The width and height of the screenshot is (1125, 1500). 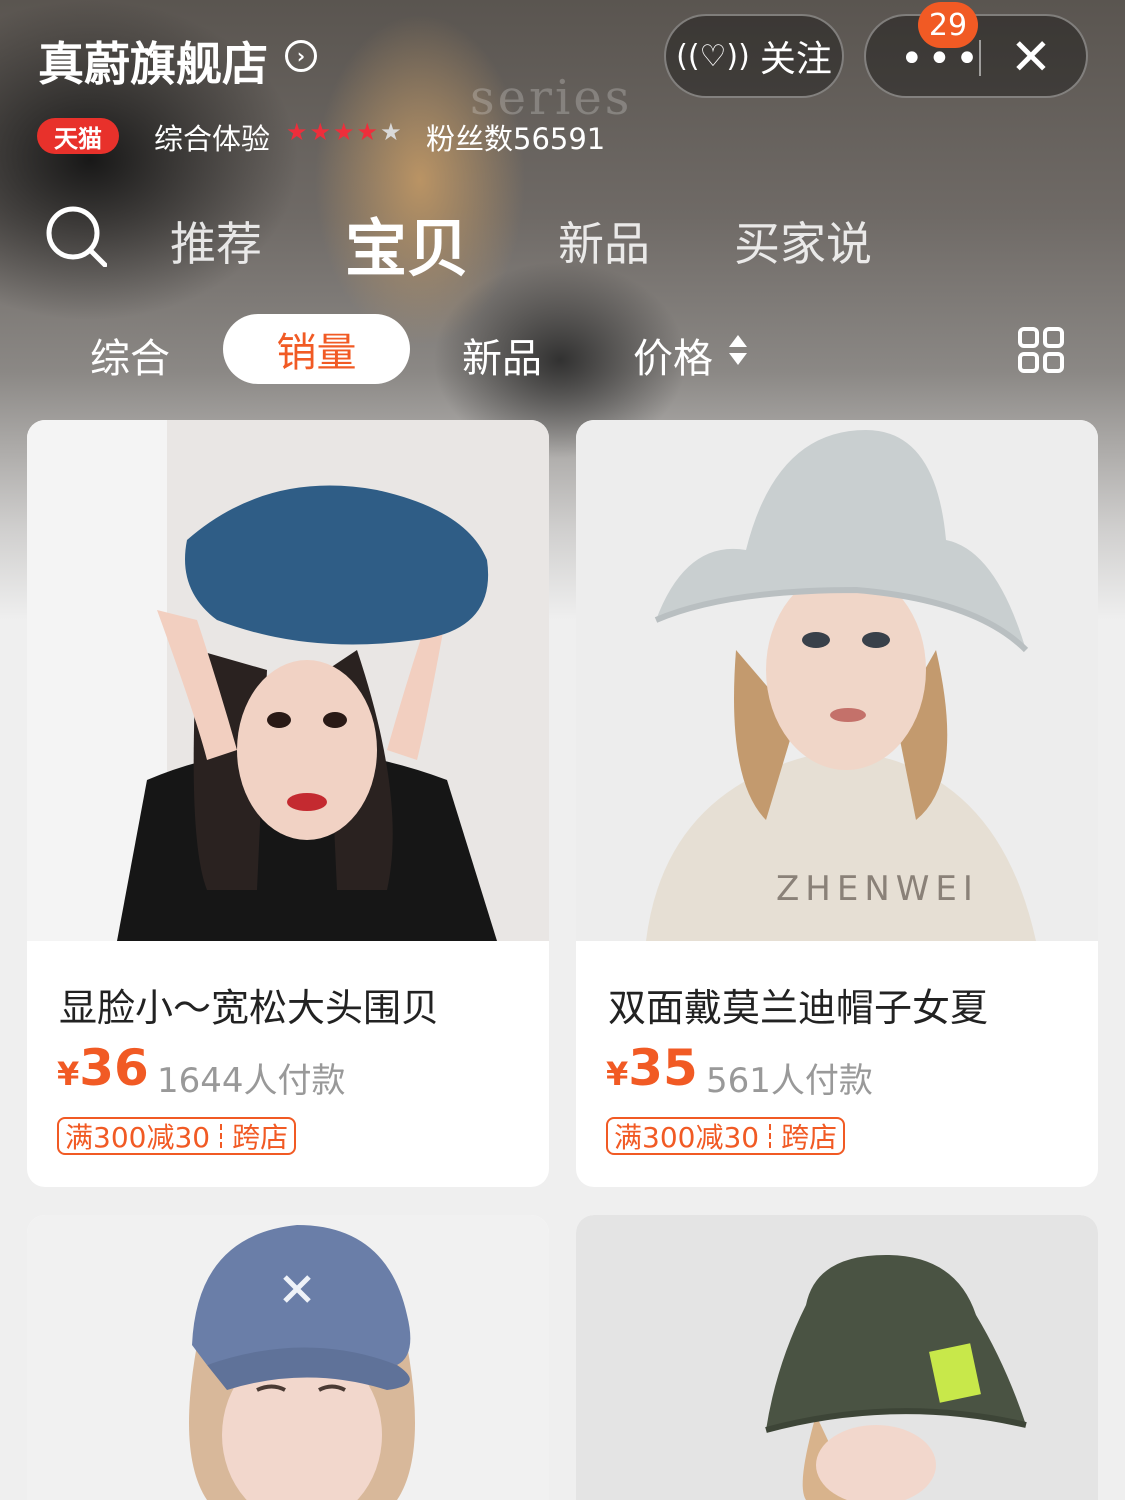 I want to click on tmall-badge: 天猫, so click(x=78, y=136).